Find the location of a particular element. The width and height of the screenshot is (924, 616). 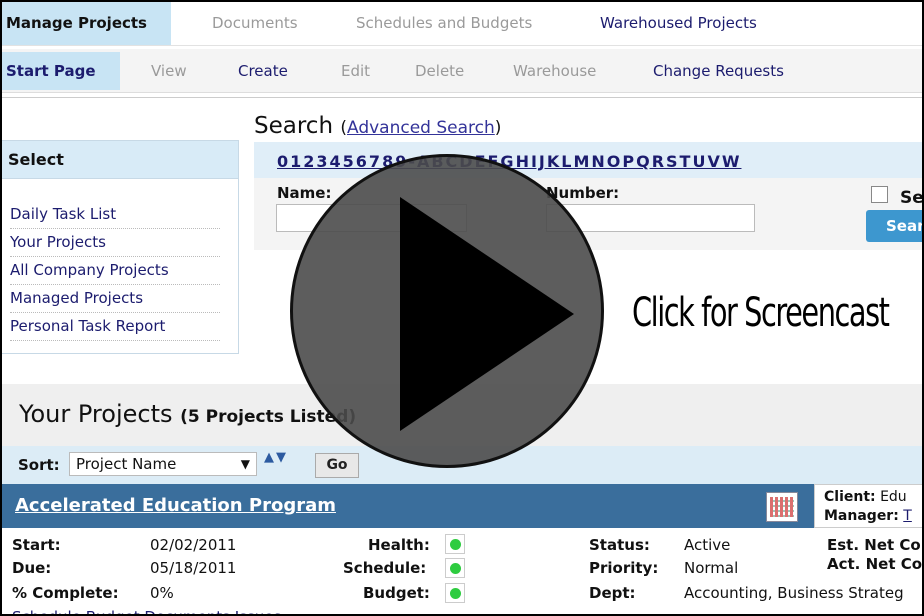

search-heading: Search (Advanced Search) is located at coordinates (377, 126).